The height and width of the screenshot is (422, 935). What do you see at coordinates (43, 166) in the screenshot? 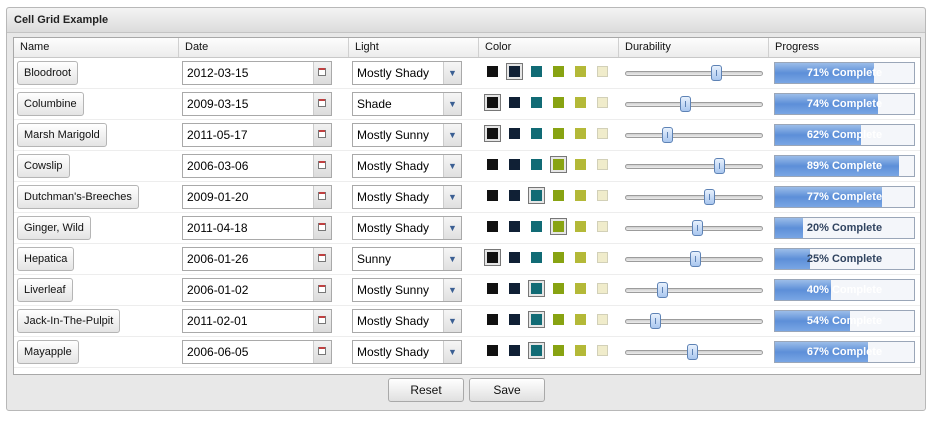
I see `row-name-button: Cowslip` at bounding box center [43, 166].